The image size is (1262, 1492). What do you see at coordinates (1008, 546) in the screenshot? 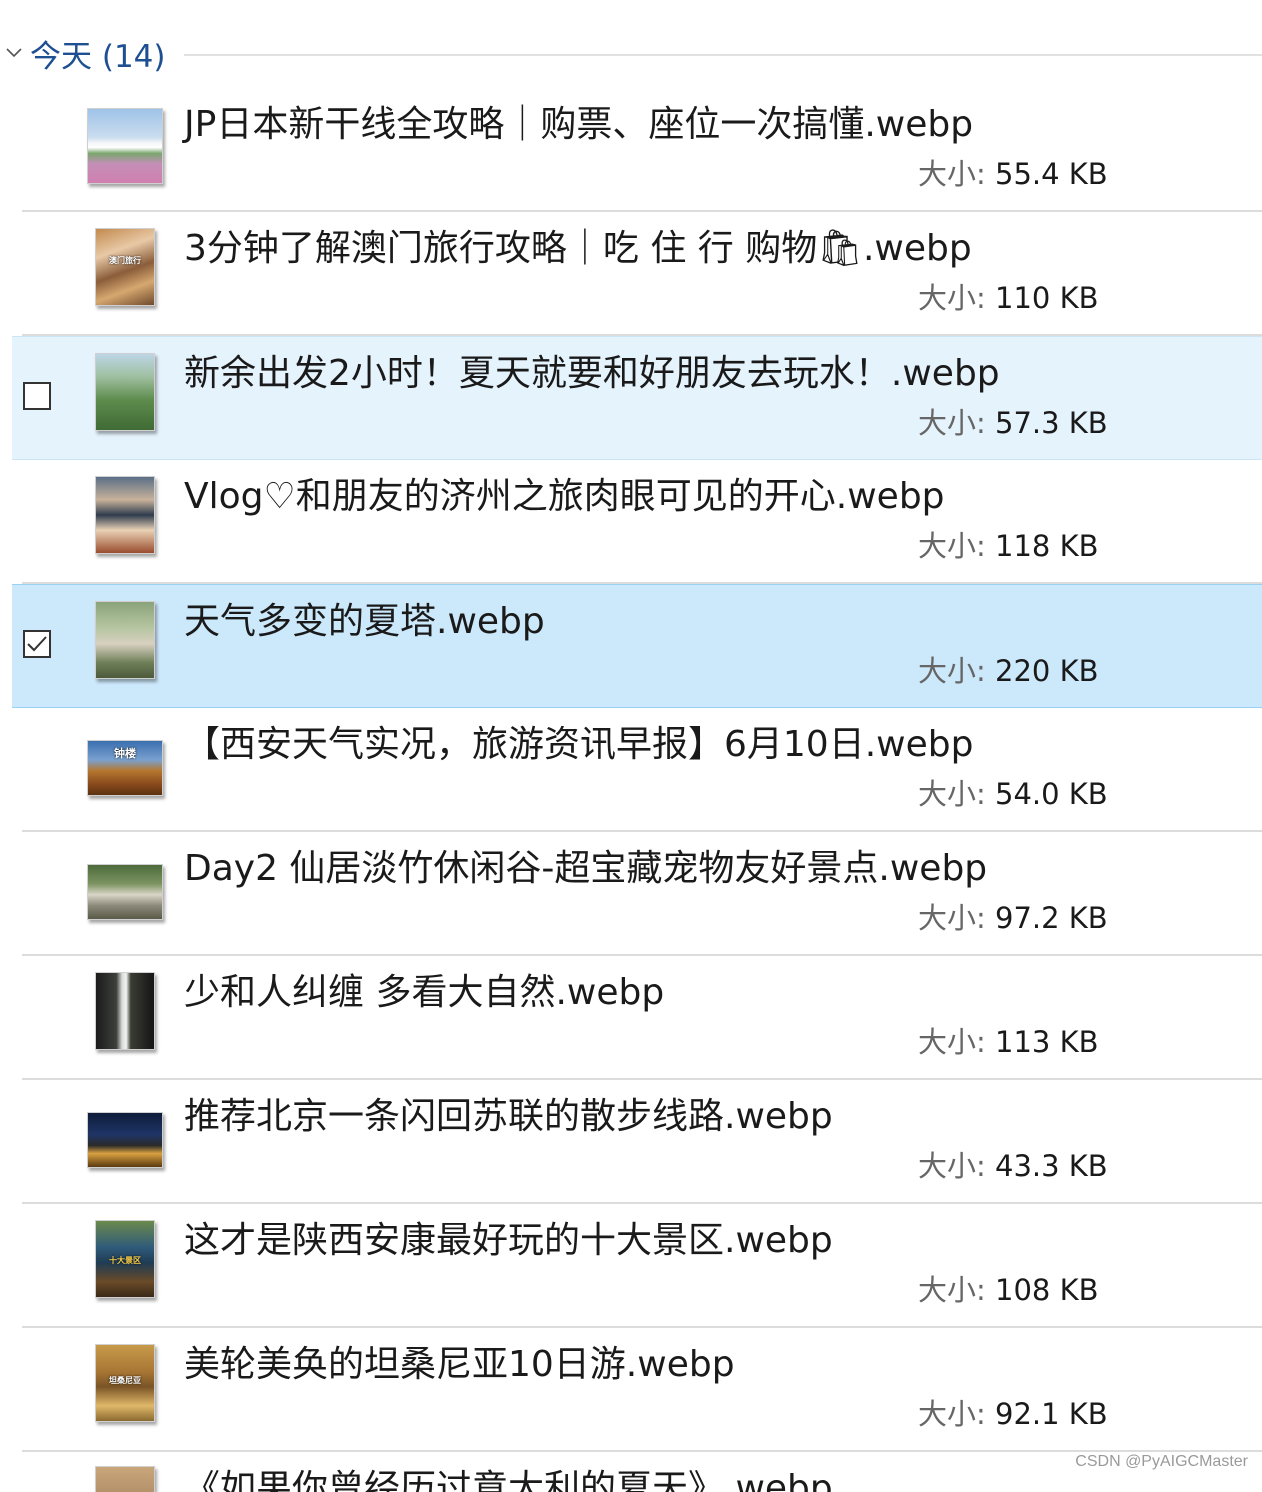
I see `file-size: 大小: 118 KB` at bounding box center [1008, 546].